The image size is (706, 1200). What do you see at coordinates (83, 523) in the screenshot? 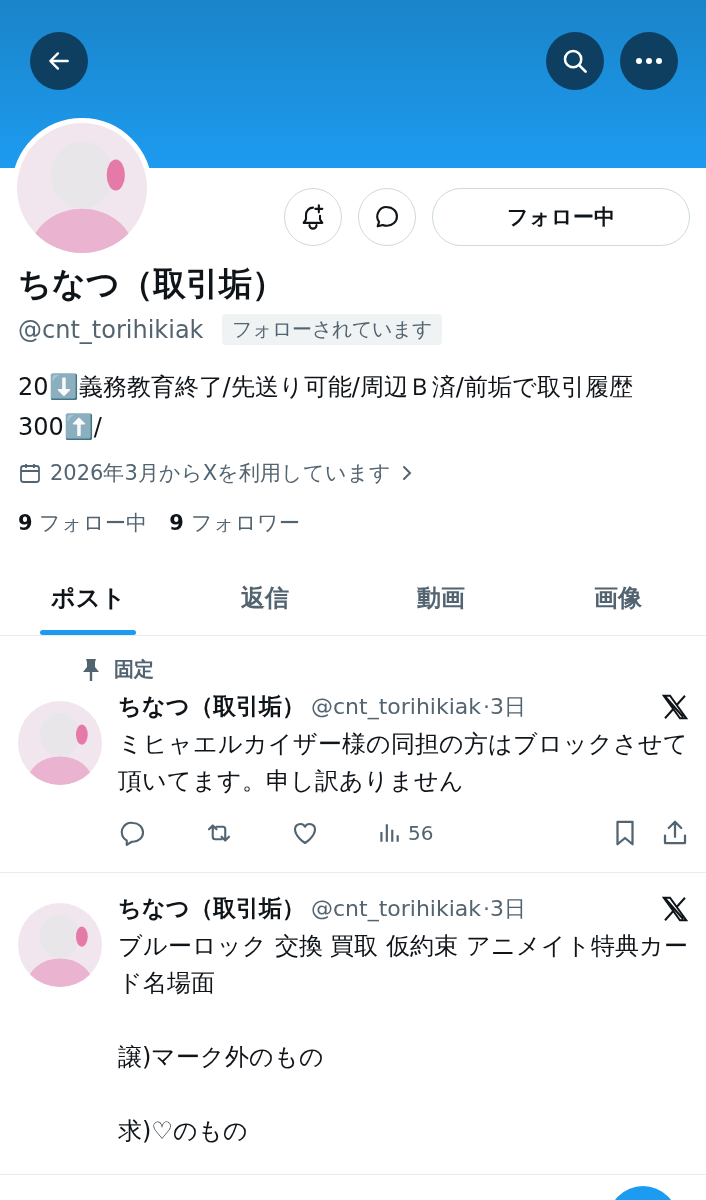
I see `following-count-link: 9 フォロー中` at bounding box center [83, 523].